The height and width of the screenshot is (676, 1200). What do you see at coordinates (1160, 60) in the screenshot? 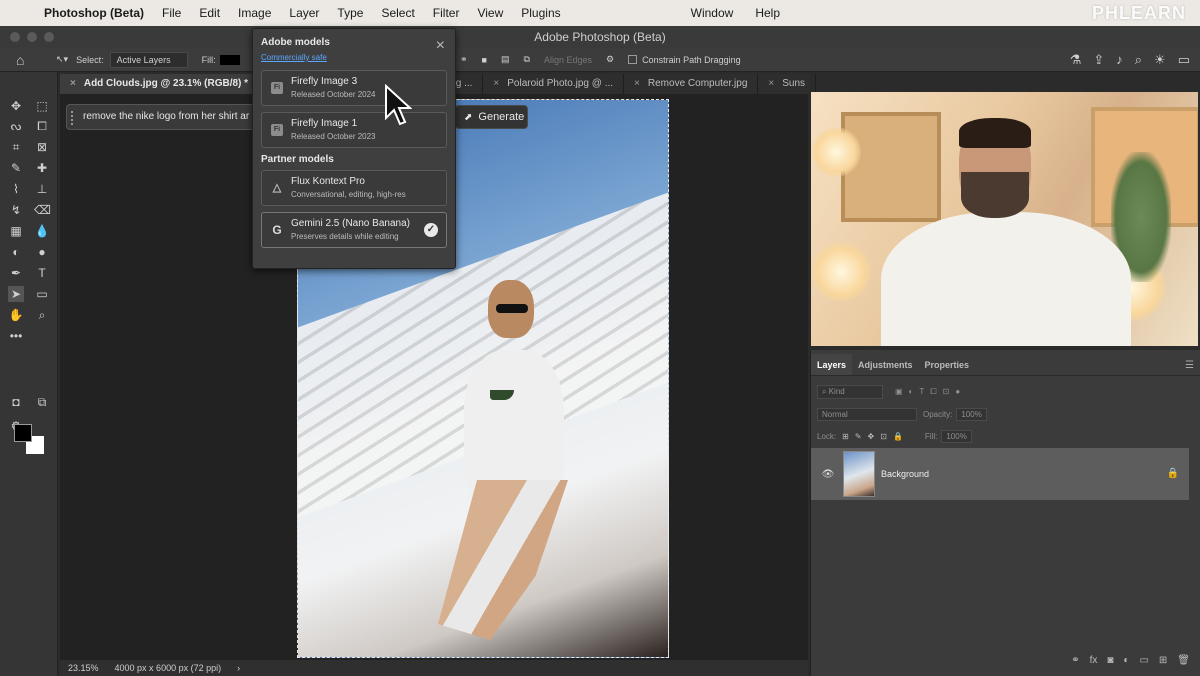
I see `lightbulb-icon: ☀` at bounding box center [1160, 60].